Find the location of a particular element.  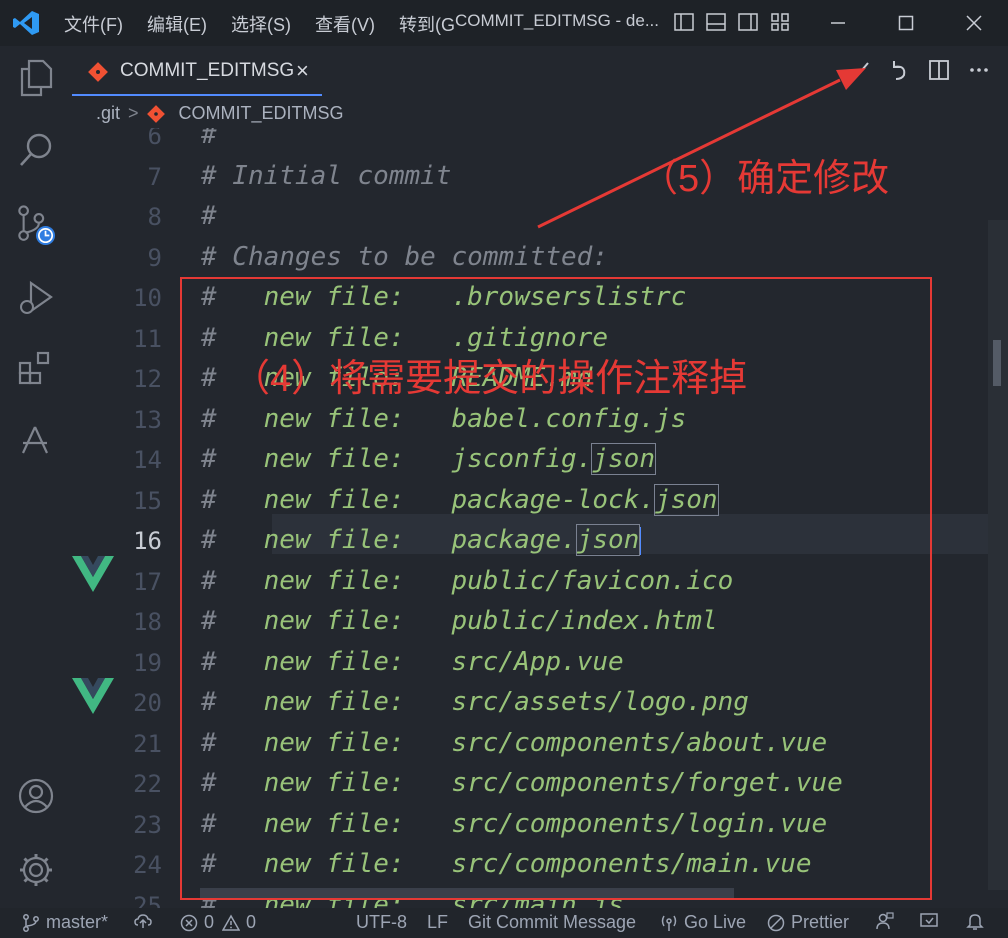

line-number: 20 is located at coordinates (147, 703).